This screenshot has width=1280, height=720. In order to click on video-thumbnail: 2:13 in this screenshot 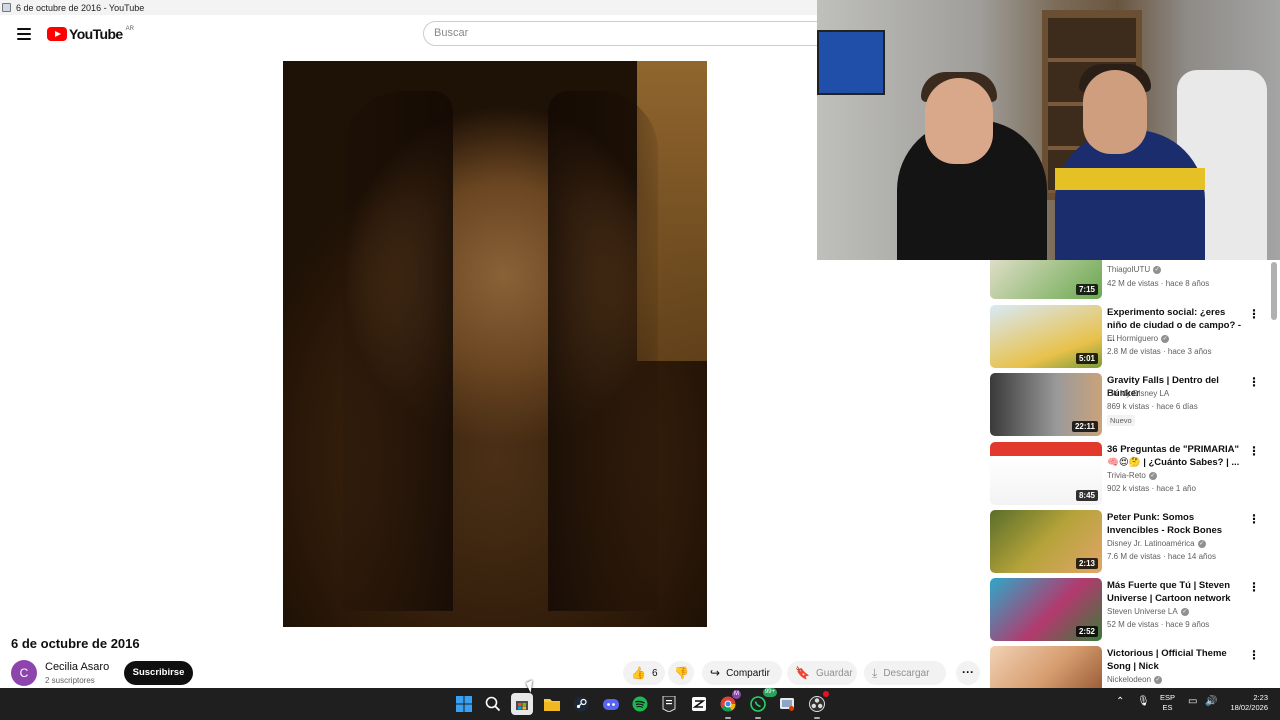, I will do `click(1046, 541)`.